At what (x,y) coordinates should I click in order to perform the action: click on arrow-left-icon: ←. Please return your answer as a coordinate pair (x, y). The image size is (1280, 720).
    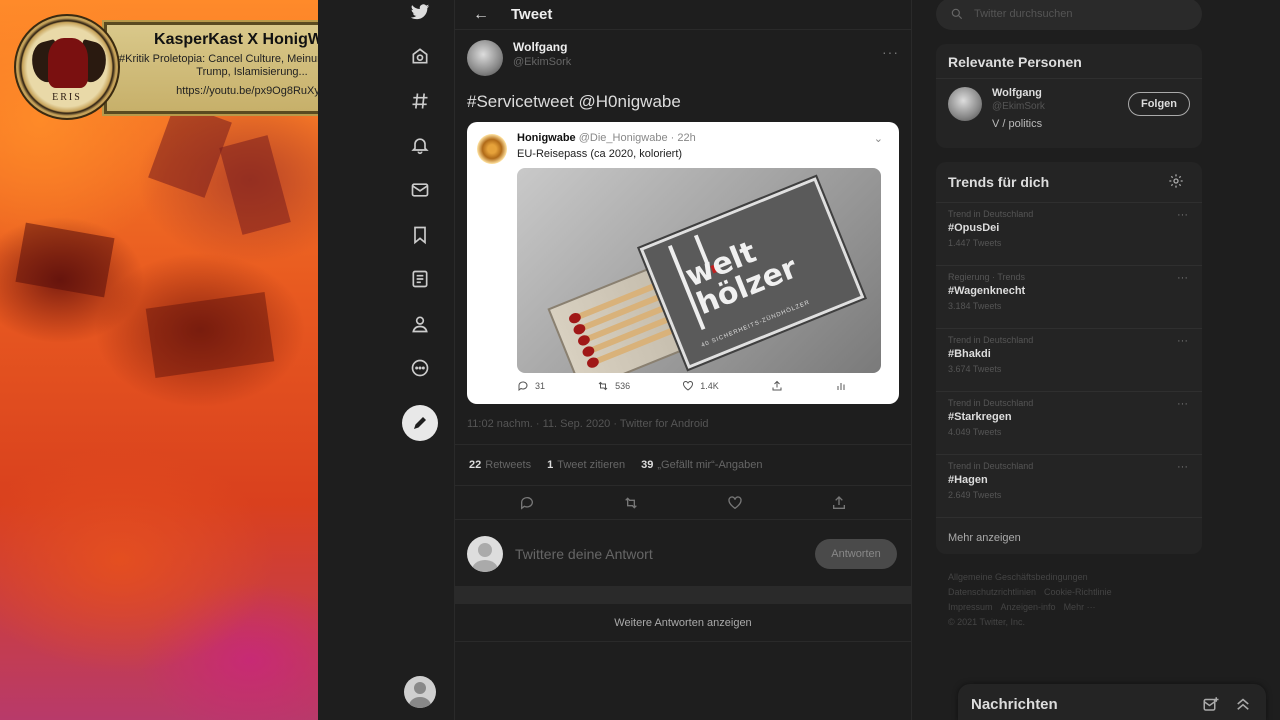
    Looking at the image, I should click on (488, 15).